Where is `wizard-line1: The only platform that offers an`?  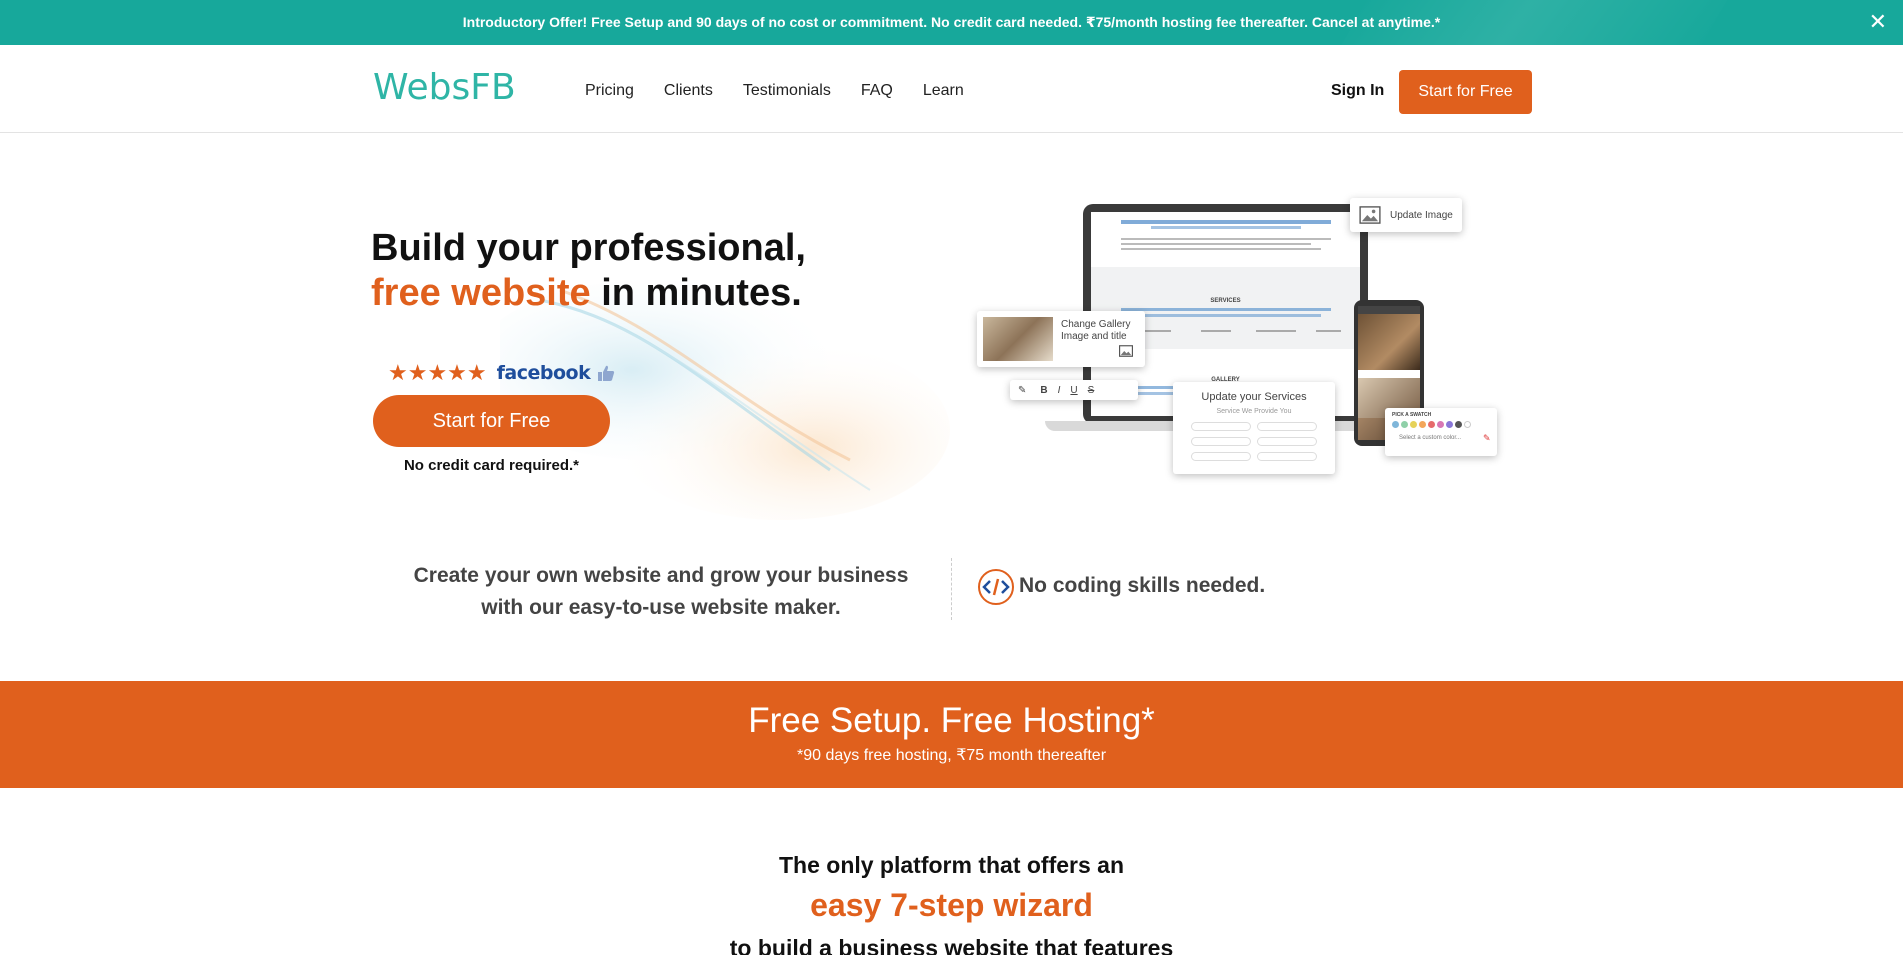
wizard-line1: The only platform that offers an is located at coordinates (951, 865).